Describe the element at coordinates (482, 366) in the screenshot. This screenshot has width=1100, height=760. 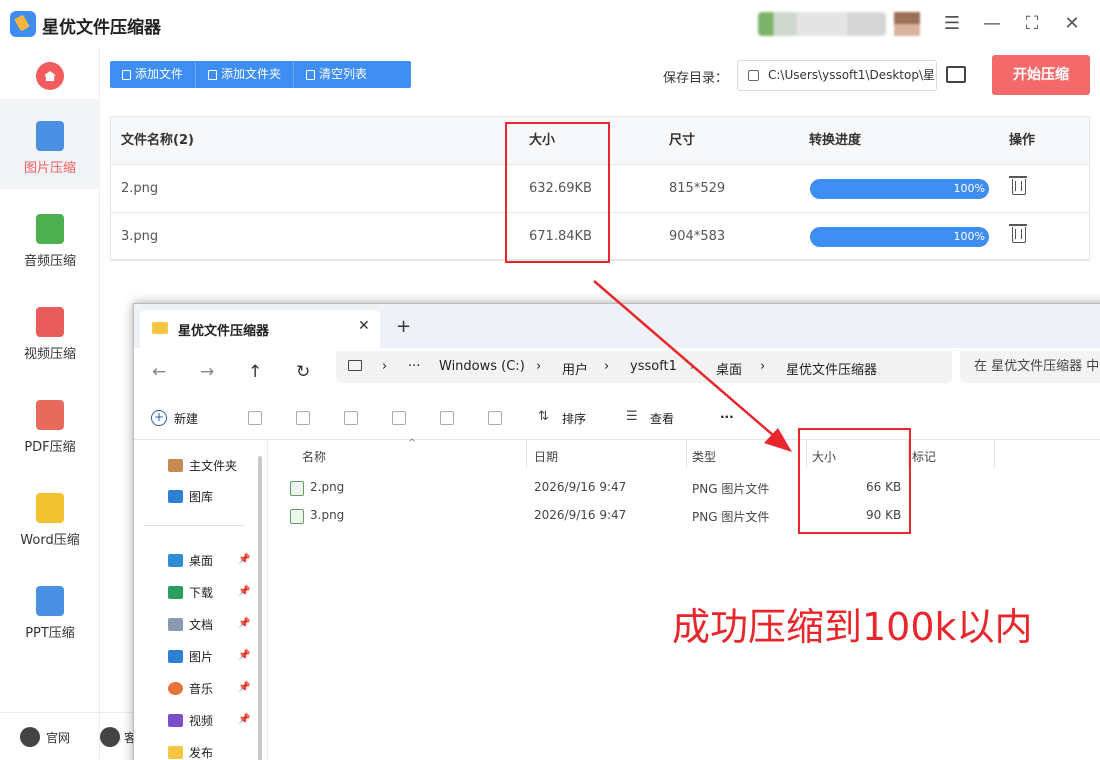
I see `breadcrumb-item: Windows (C:)` at that location.